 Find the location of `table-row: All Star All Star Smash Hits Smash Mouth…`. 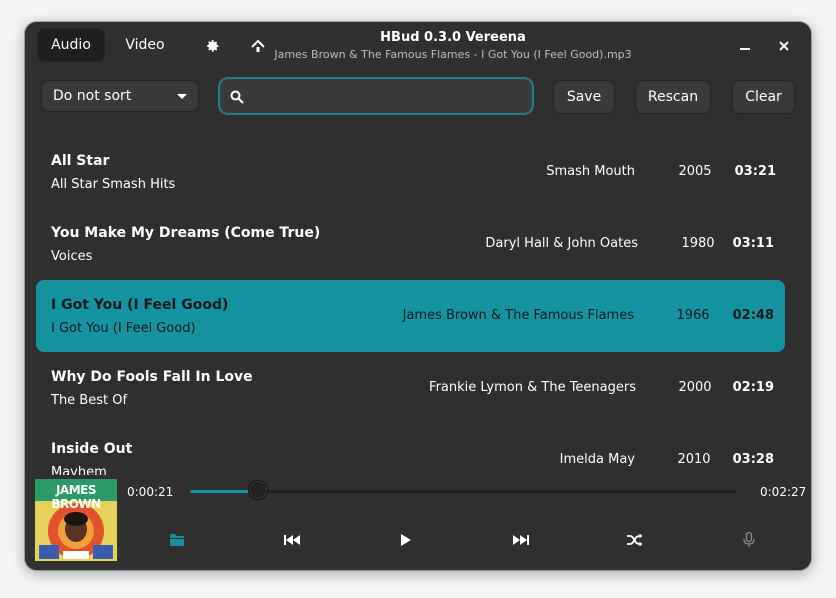

table-row: All Star All Star Smash Hits Smash Mouth… is located at coordinates (410, 172).